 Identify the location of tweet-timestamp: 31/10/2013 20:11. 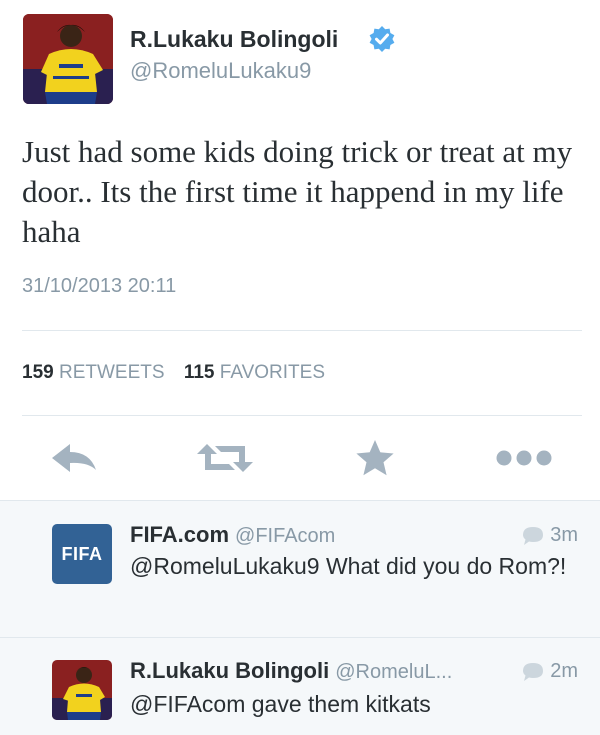
(99, 286).